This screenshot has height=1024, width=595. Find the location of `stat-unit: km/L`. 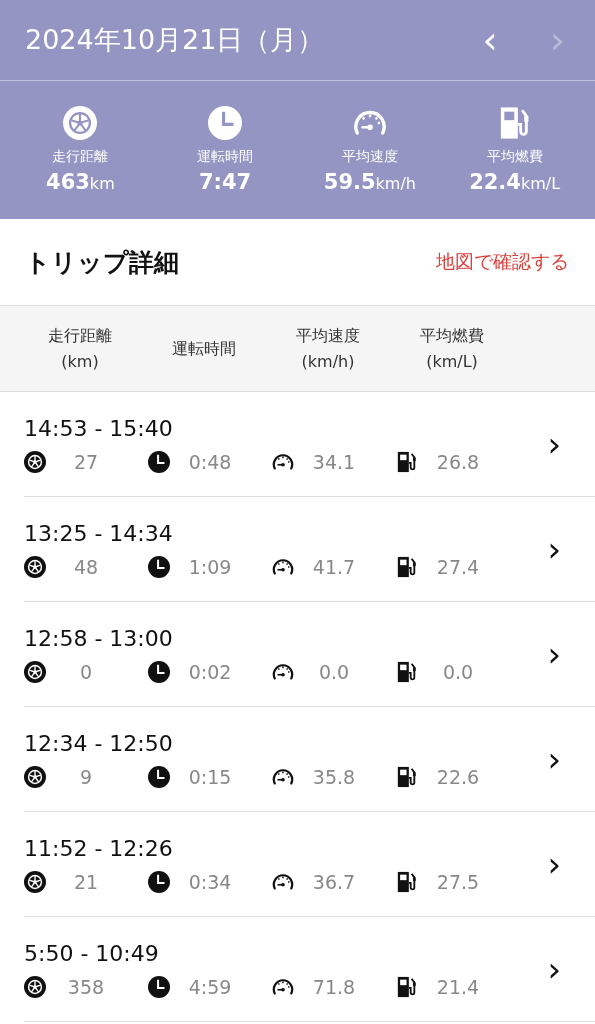

stat-unit: km/L is located at coordinates (540, 183).